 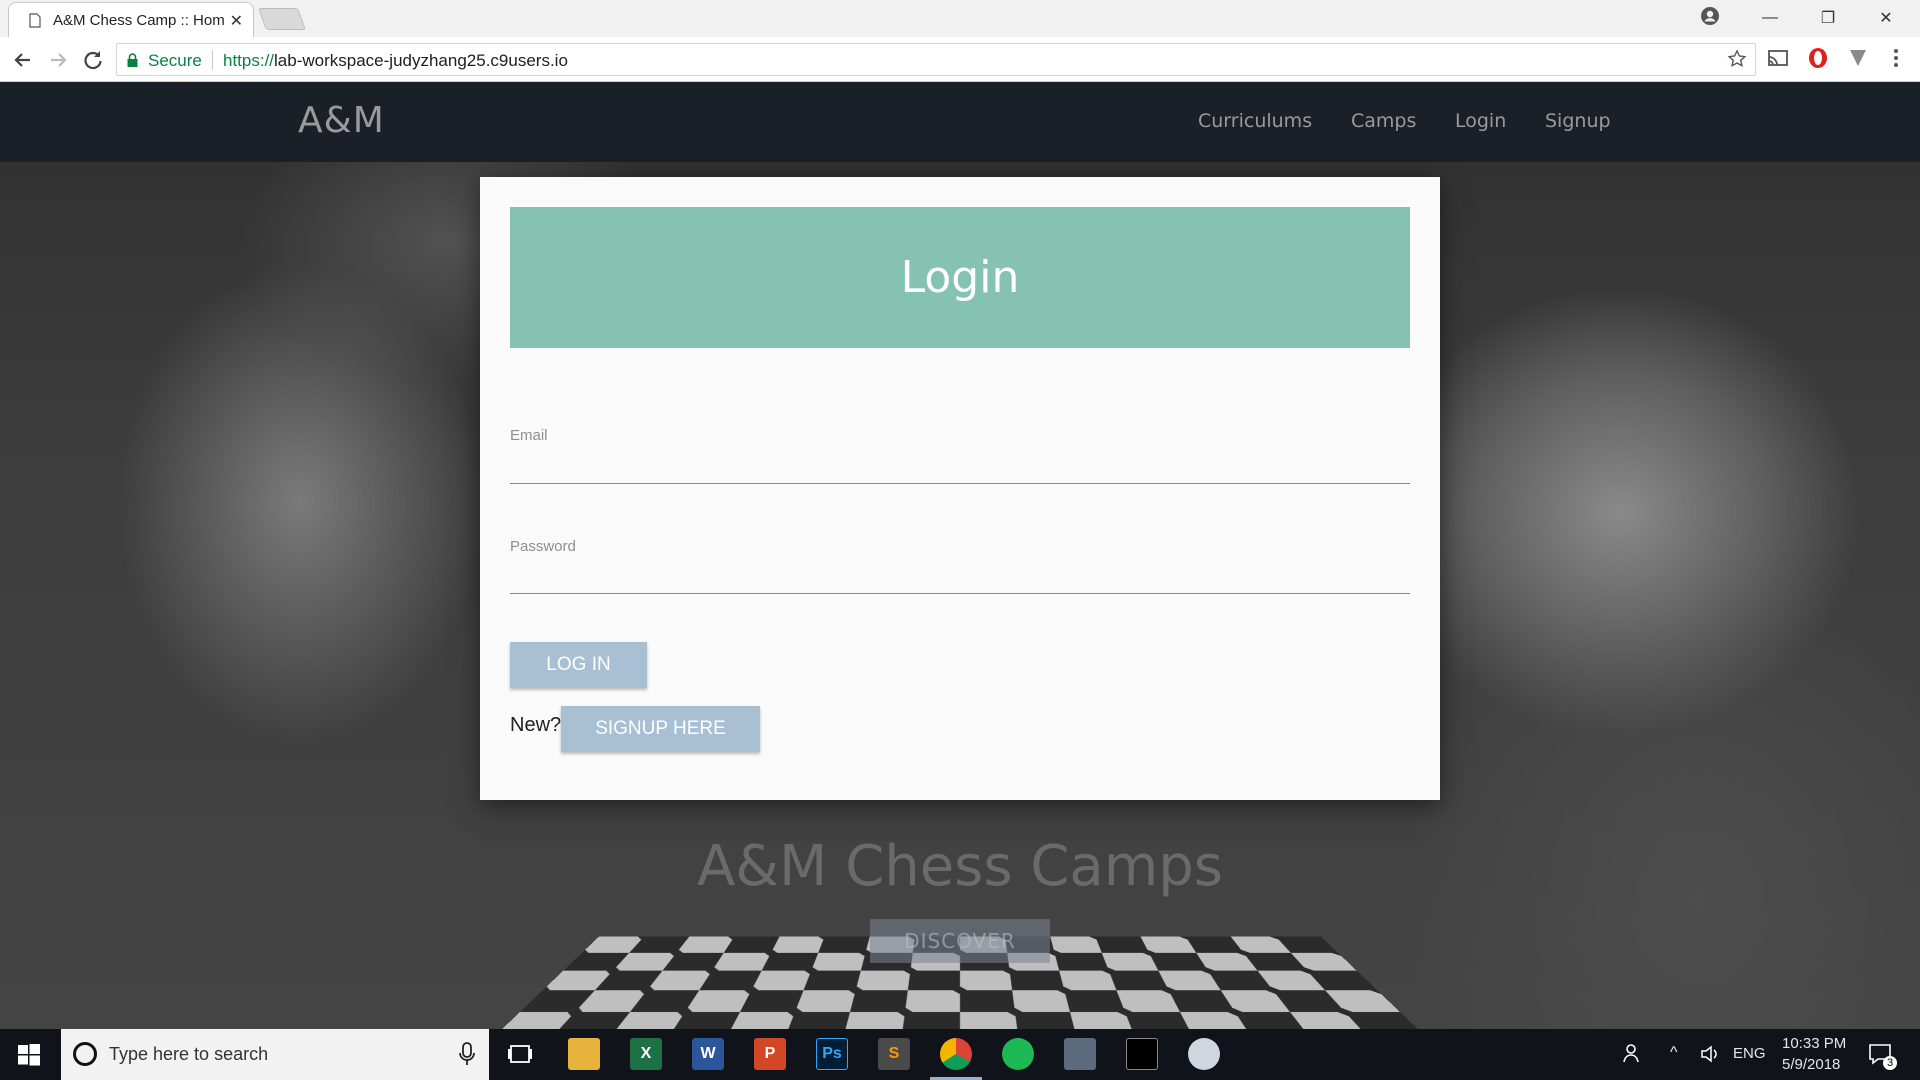 What do you see at coordinates (770, 1054) in the screenshot?
I see `powerpoint-icon: P` at bounding box center [770, 1054].